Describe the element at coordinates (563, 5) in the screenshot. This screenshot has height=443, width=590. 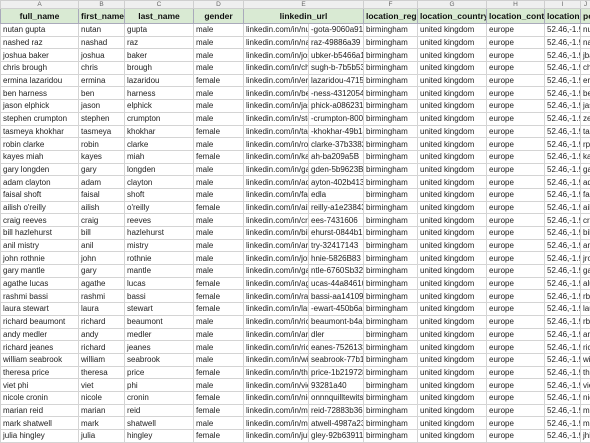
I see `column-letter: I` at that location.